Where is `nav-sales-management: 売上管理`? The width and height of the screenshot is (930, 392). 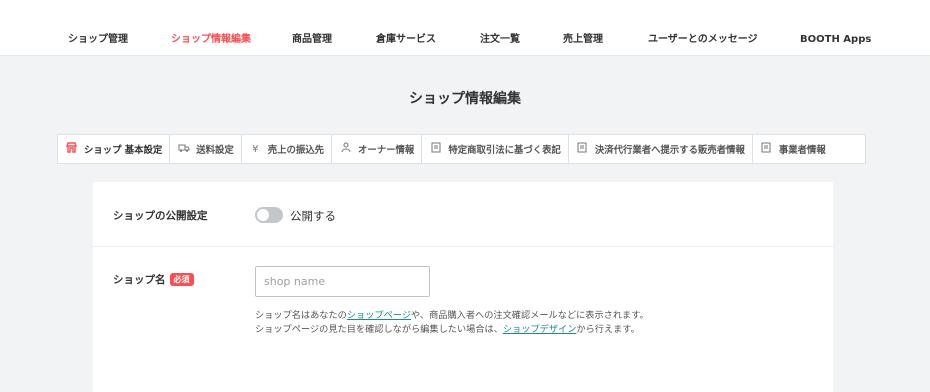 nav-sales-management: 売上管理 is located at coordinates (583, 40).